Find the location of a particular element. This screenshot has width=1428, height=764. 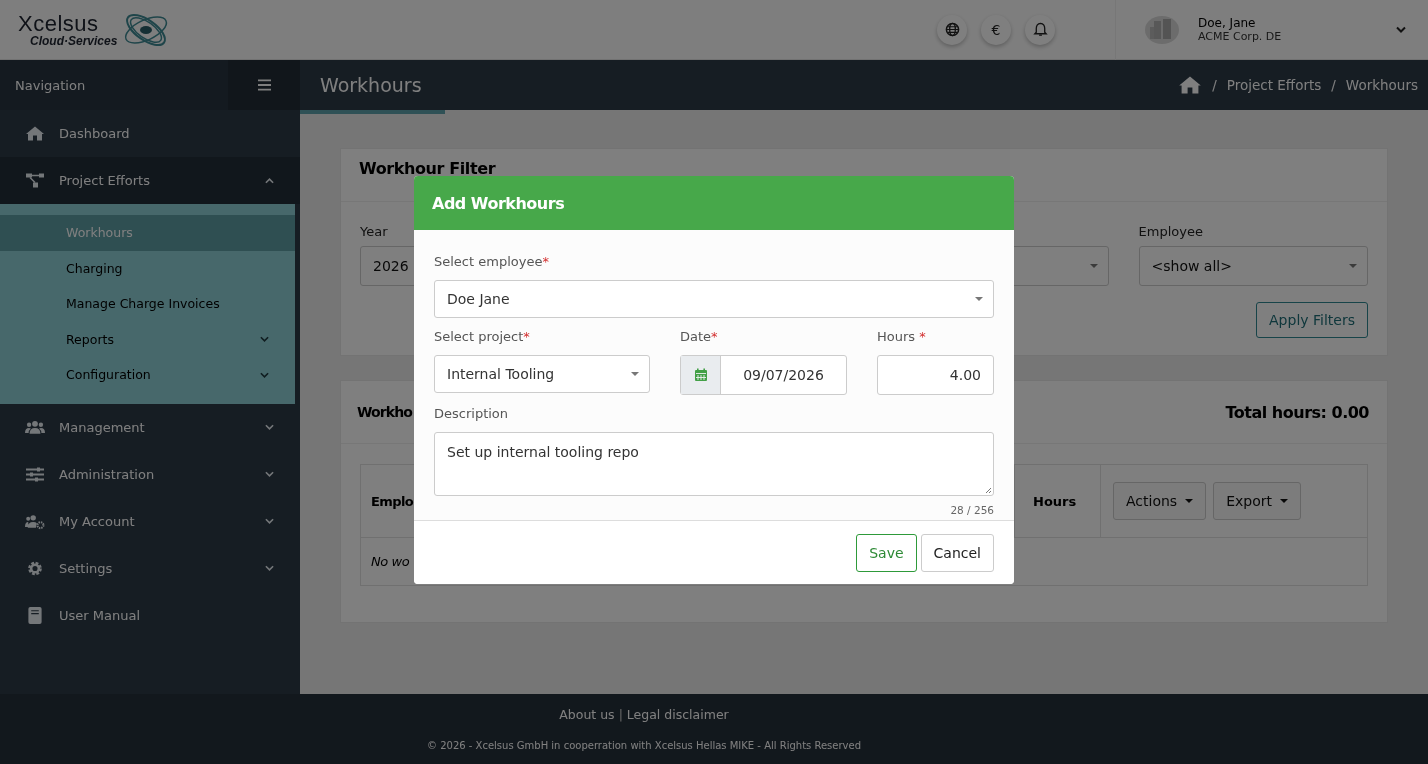

filter-dropdown: <show all> is located at coordinates (1253, 266).